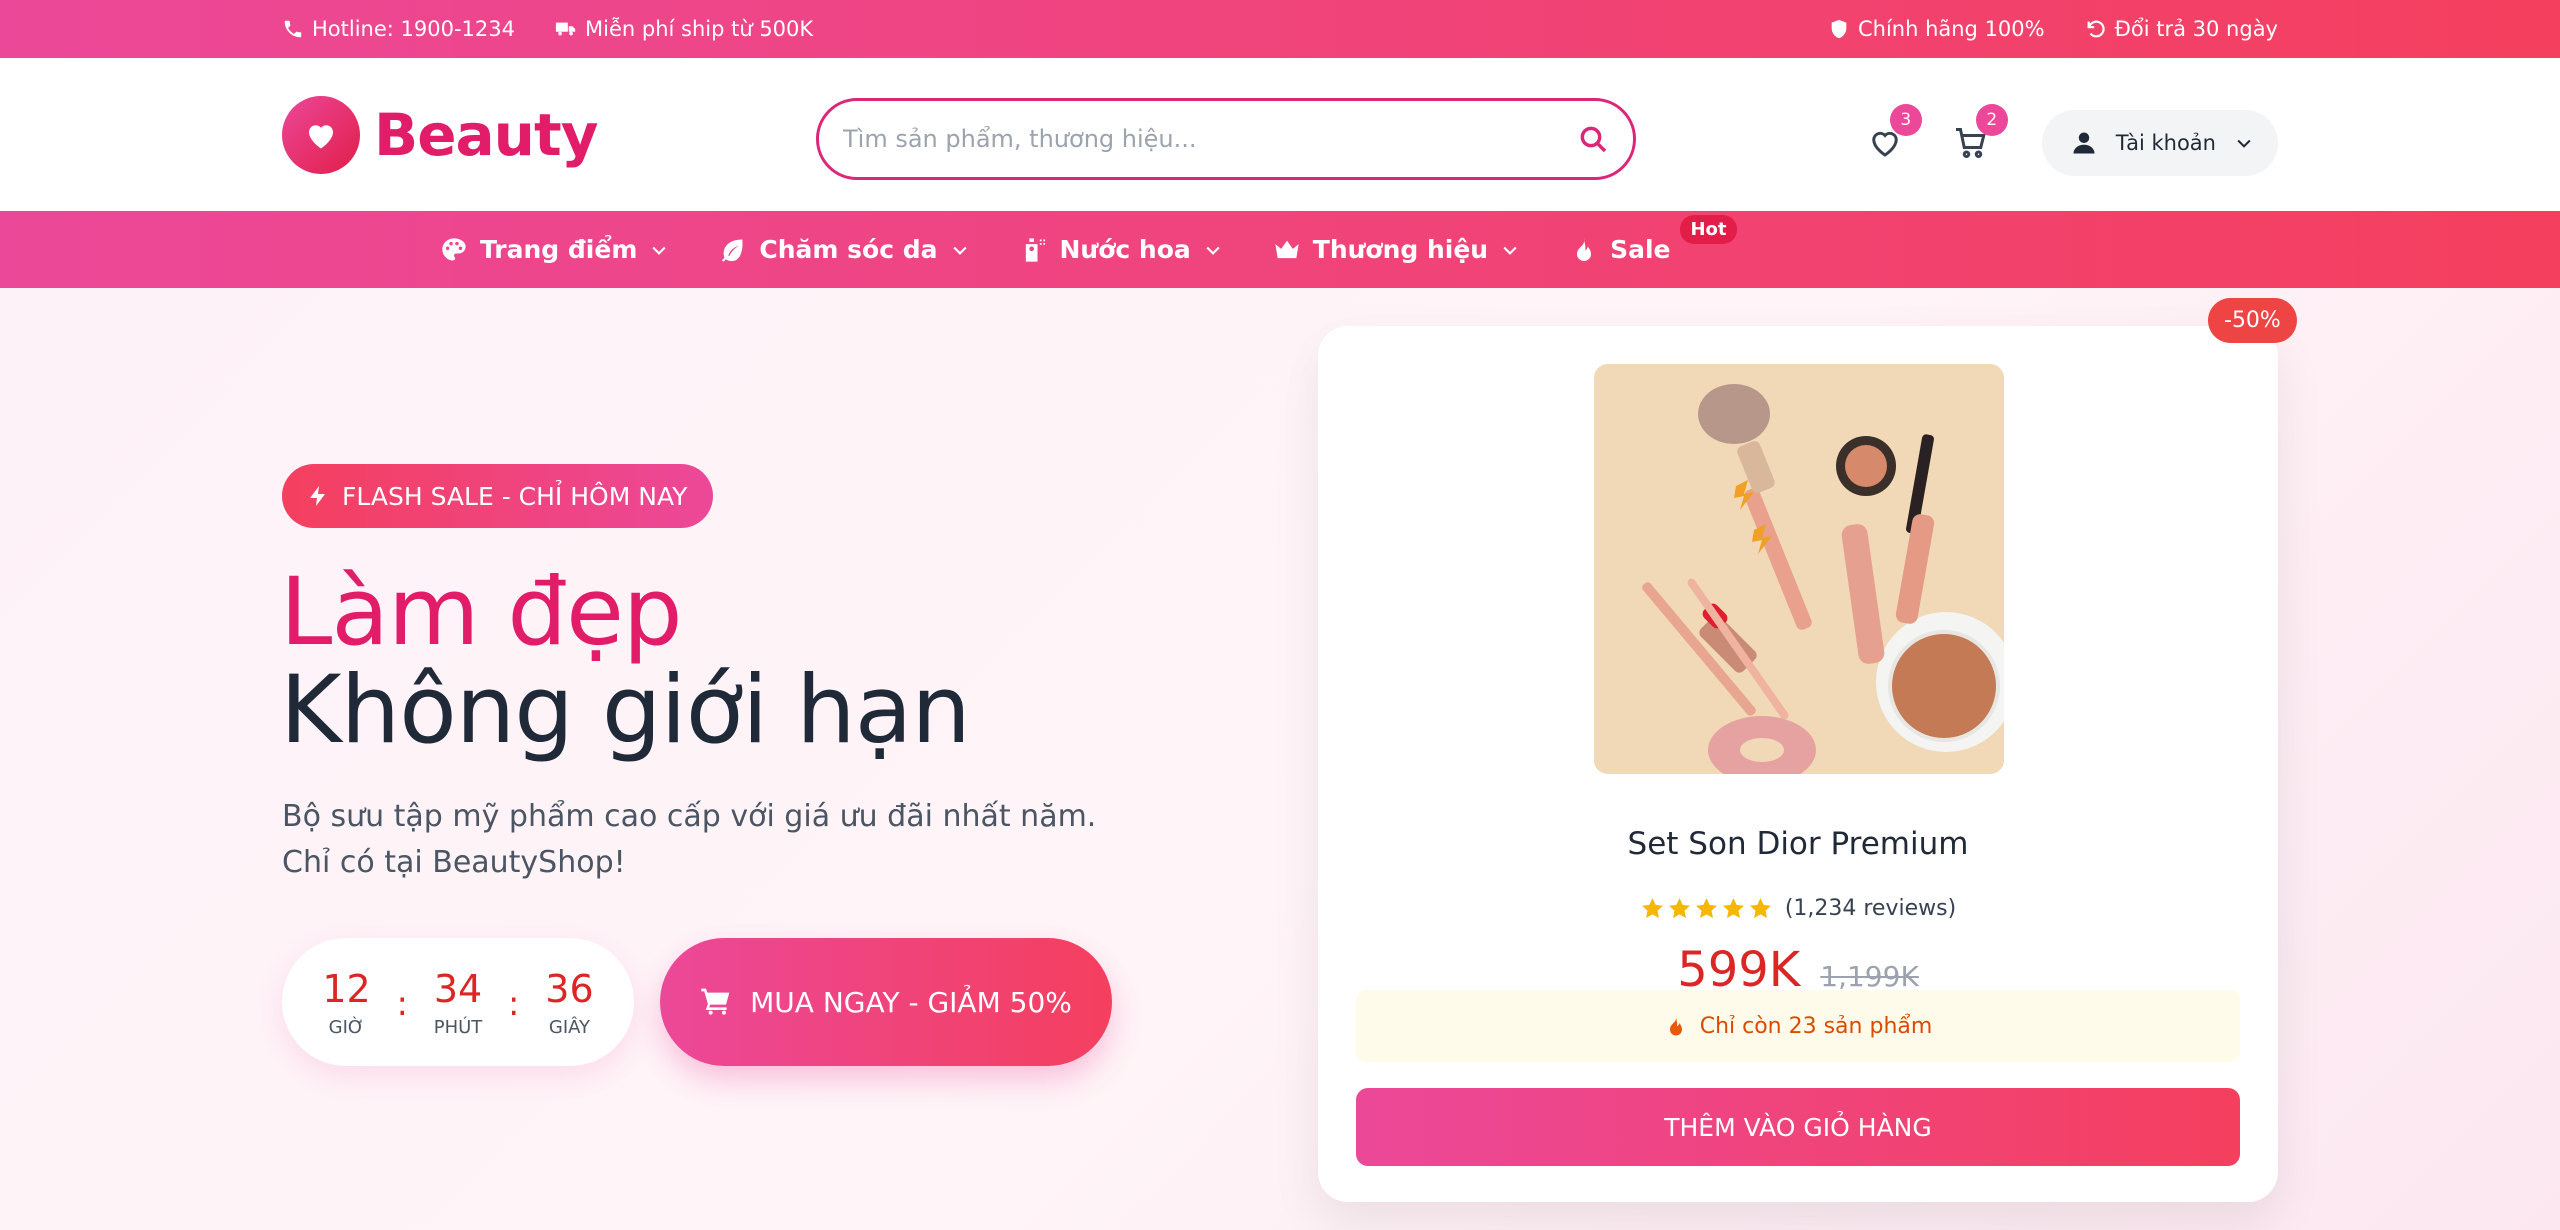 Image resolution: width=2560 pixels, height=1230 pixels. I want to click on topbar-right: Chính hãng 100% Đổi trả 30 ngày, so click(2053, 29).